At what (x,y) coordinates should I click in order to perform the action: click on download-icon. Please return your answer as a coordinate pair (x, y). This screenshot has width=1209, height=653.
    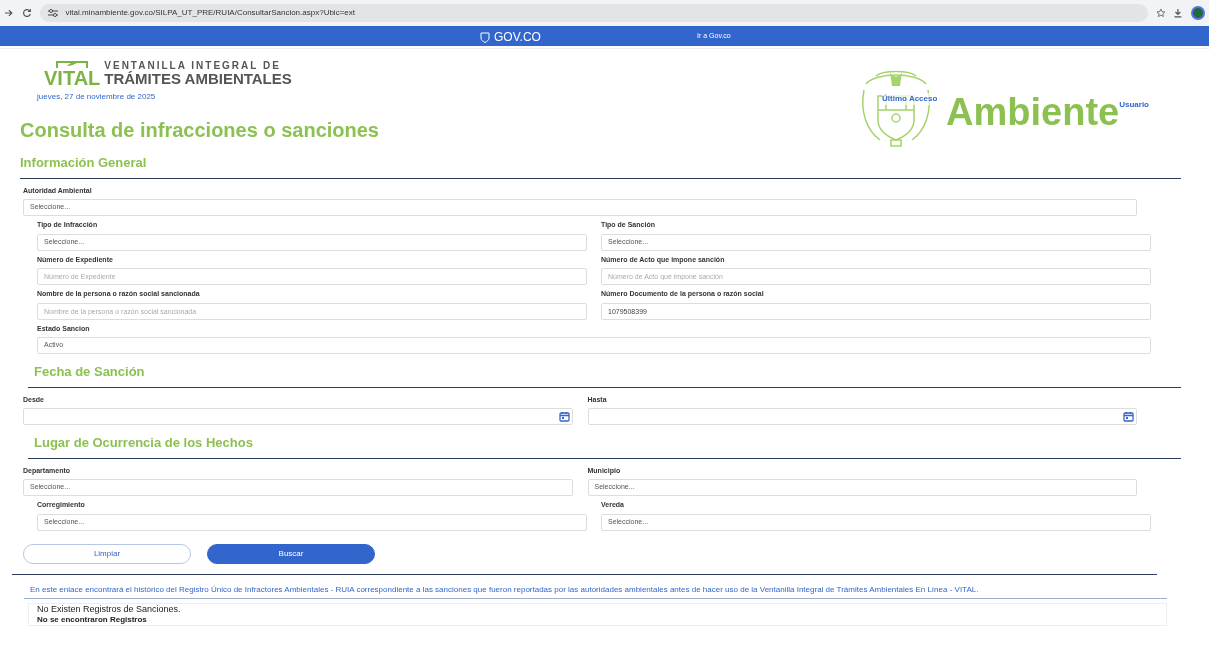
    Looking at the image, I should click on (1178, 13).